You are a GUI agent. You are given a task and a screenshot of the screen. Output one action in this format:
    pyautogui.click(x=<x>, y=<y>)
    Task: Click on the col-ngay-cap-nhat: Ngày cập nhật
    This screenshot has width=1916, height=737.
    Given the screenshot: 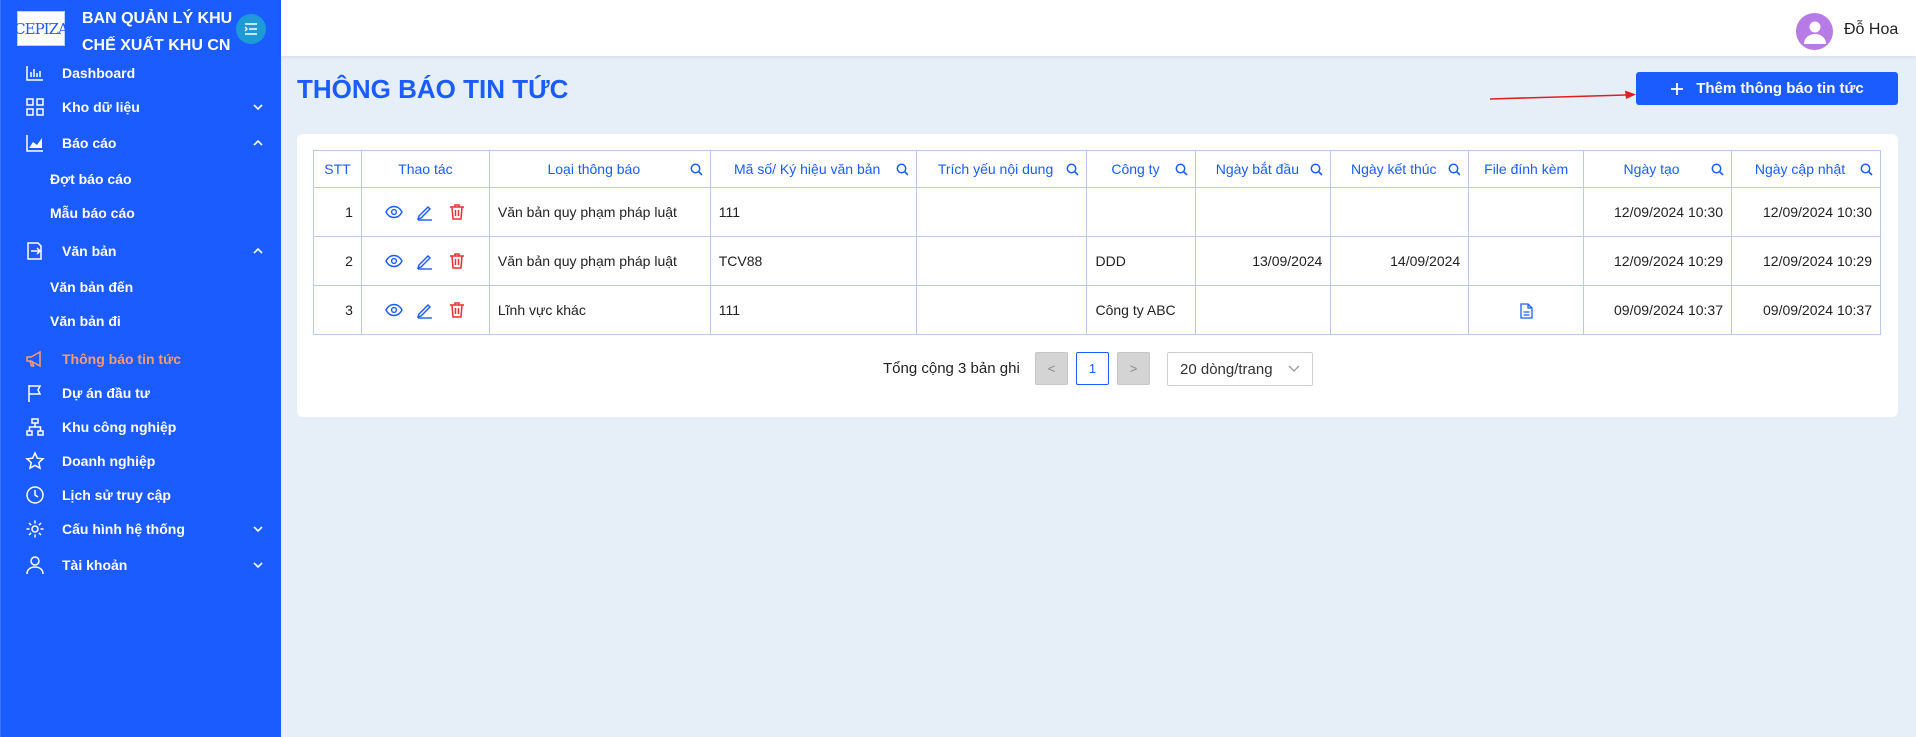 What is the action you would take?
    pyautogui.click(x=1806, y=169)
    